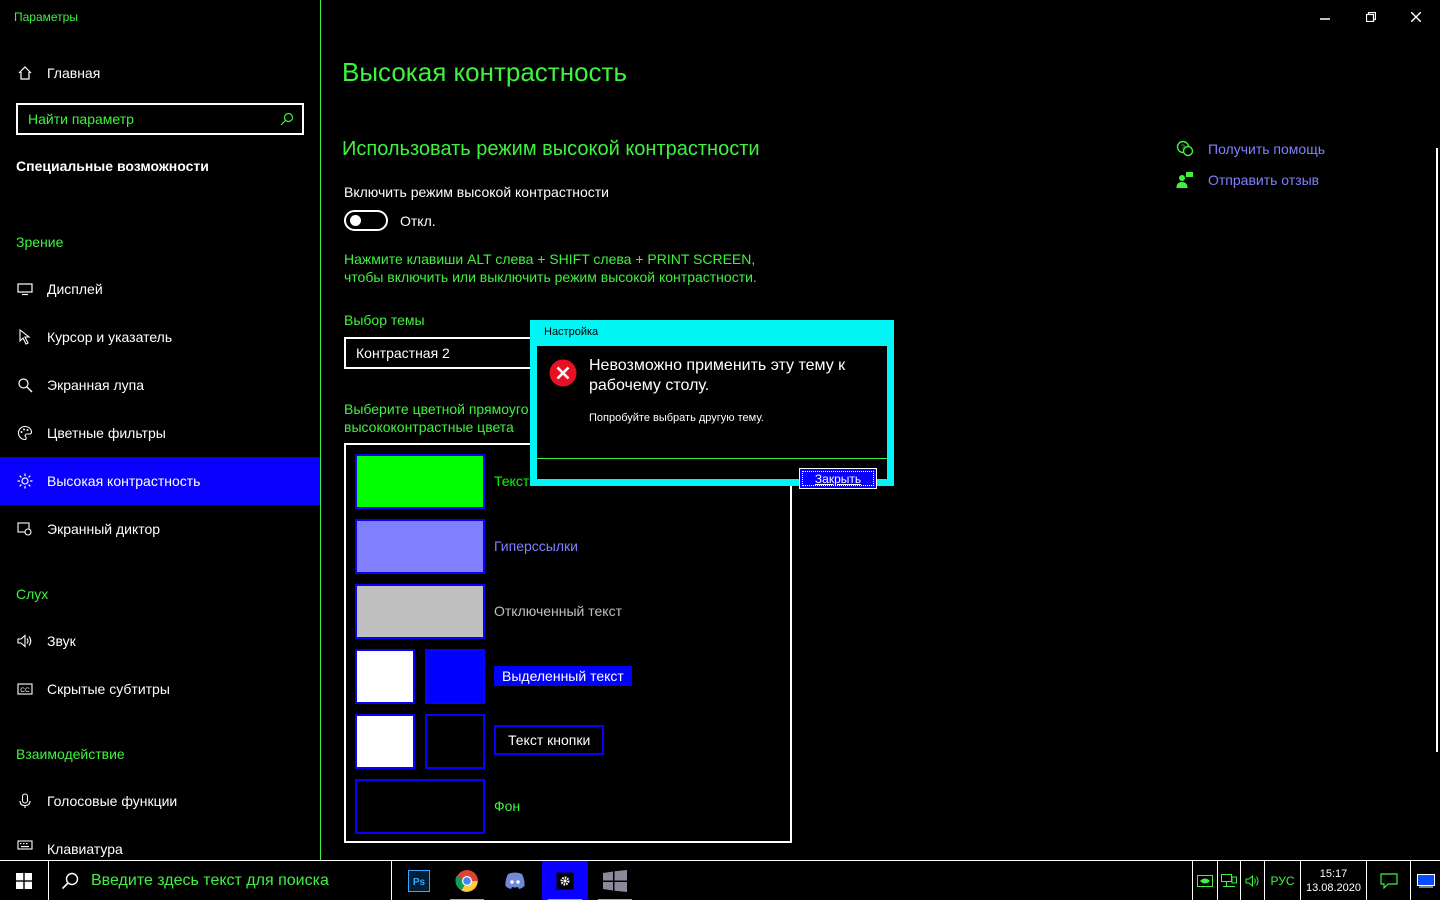  Describe the element at coordinates (563, 373) in the screenshot. I see `error-icon` at that location.